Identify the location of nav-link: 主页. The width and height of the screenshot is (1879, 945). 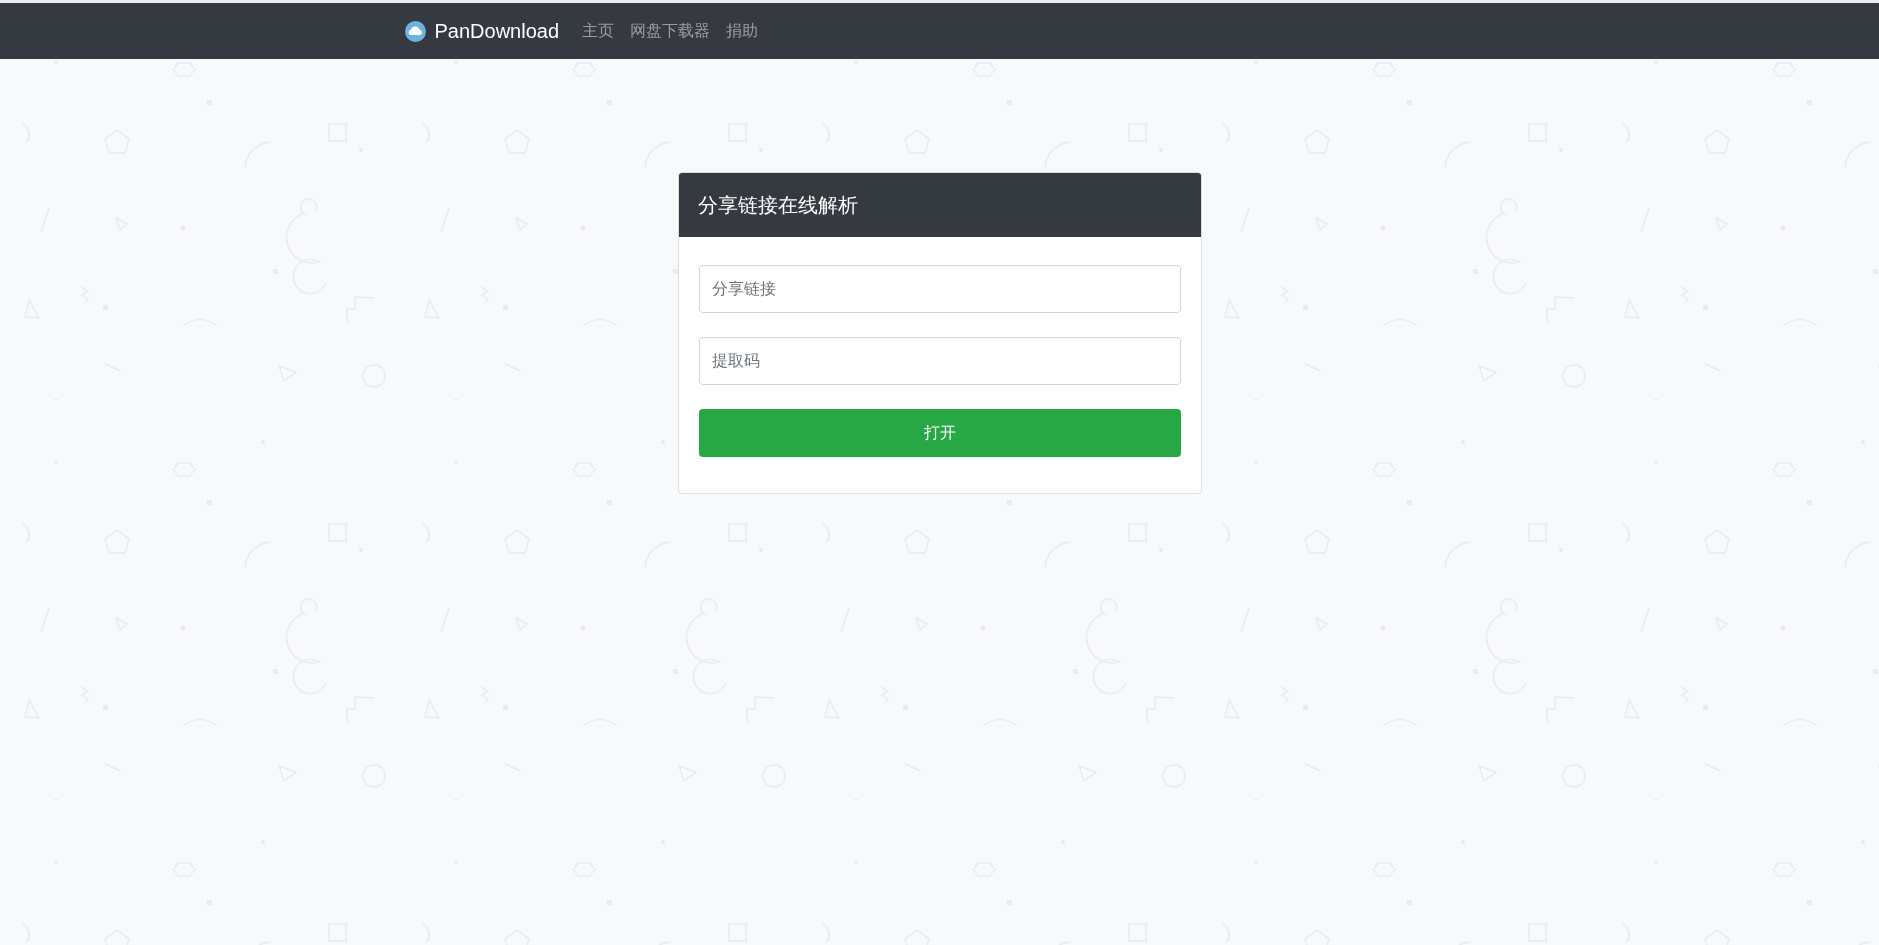
(598, 31).